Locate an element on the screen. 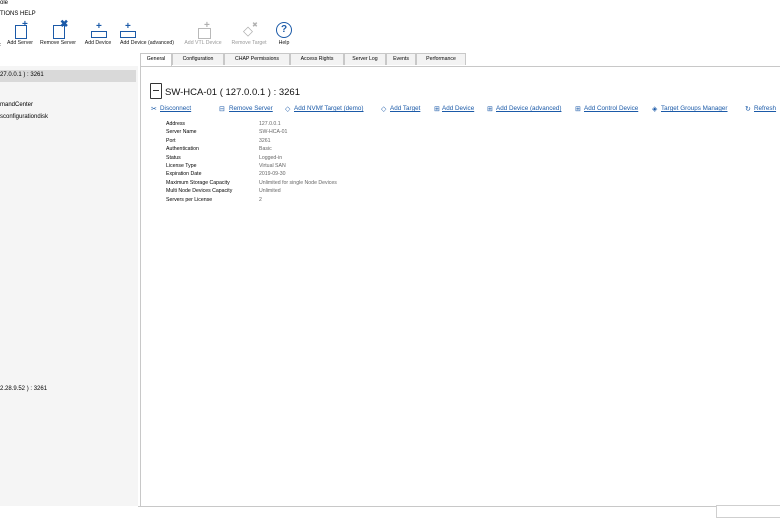  property-key: Port is located at coordinates (171, 140).